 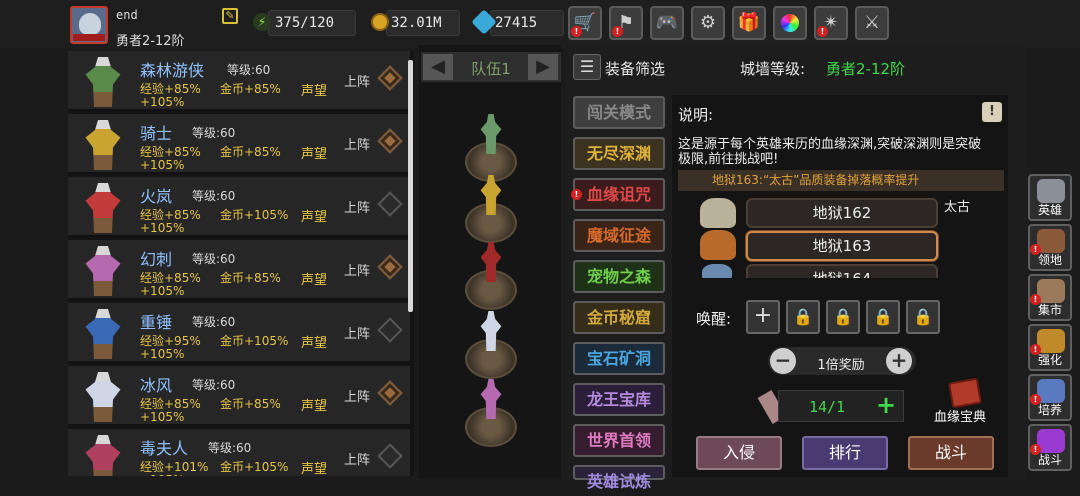 What do you see at coordinates (239, 333) in the screenshot?
I see `hero-row: 重锤 等级:60 经验+95% 金币+105% 声望 +105% 上阵` at bounding box center [239, 333].